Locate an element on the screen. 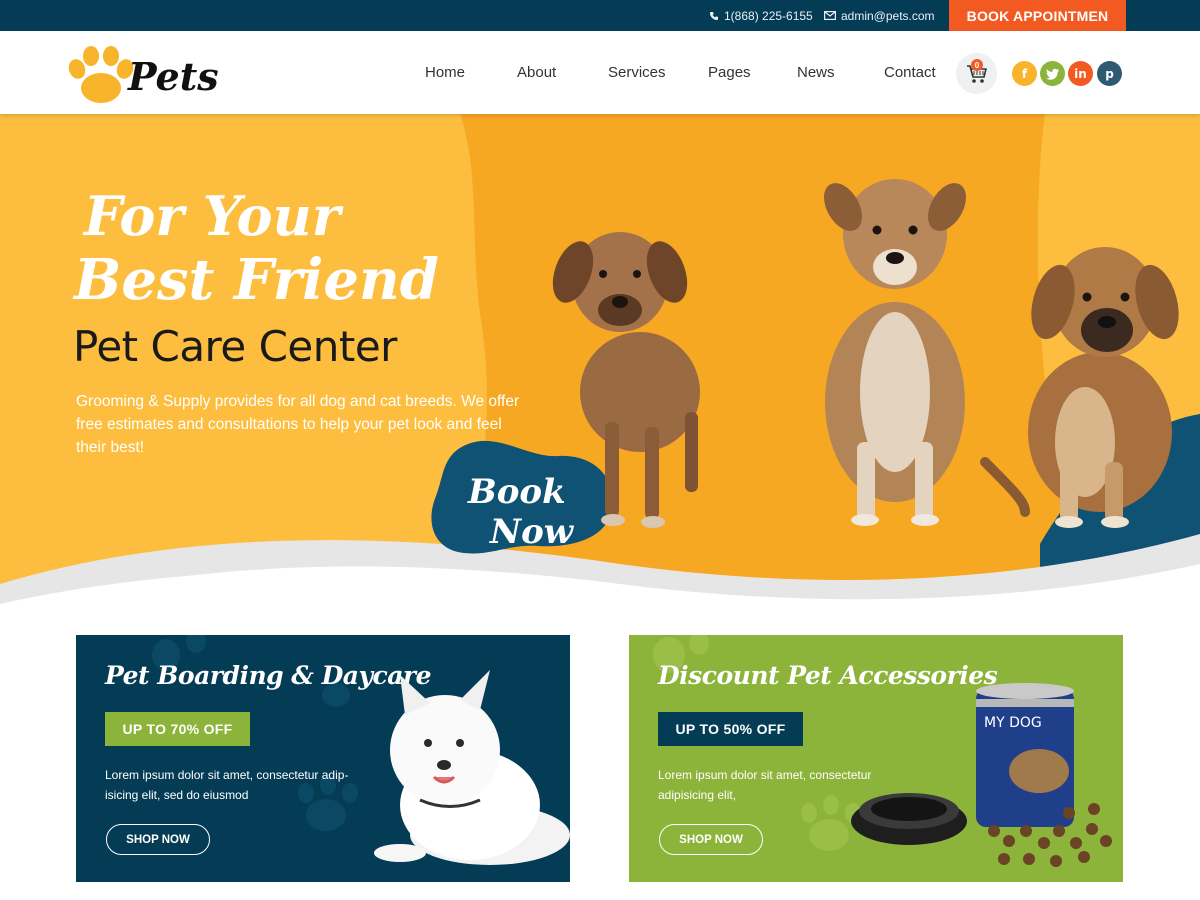  cart-count-badge: 0 is located at coordinates (977, 65).